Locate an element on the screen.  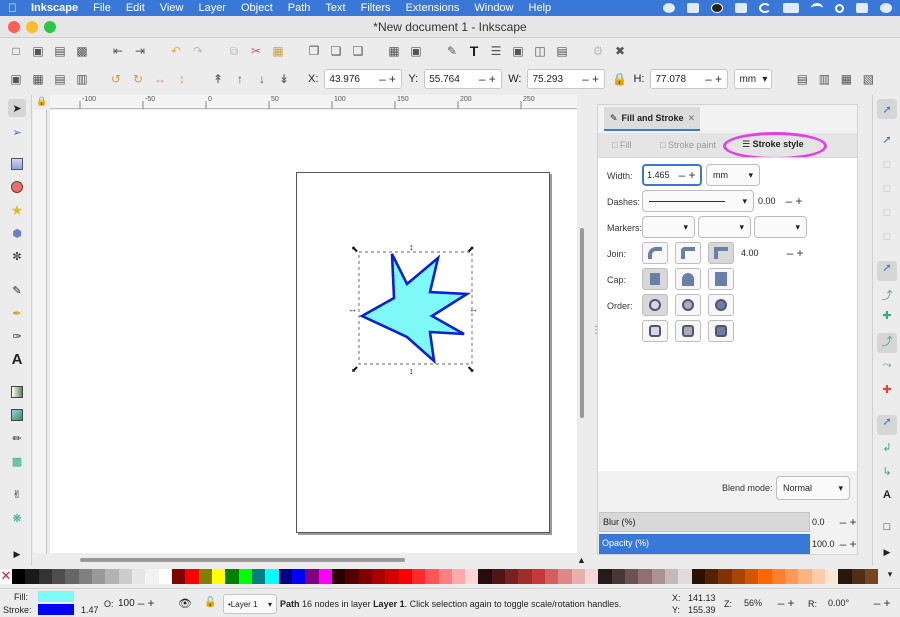
join-round-button is located at coordinates (688, 253).